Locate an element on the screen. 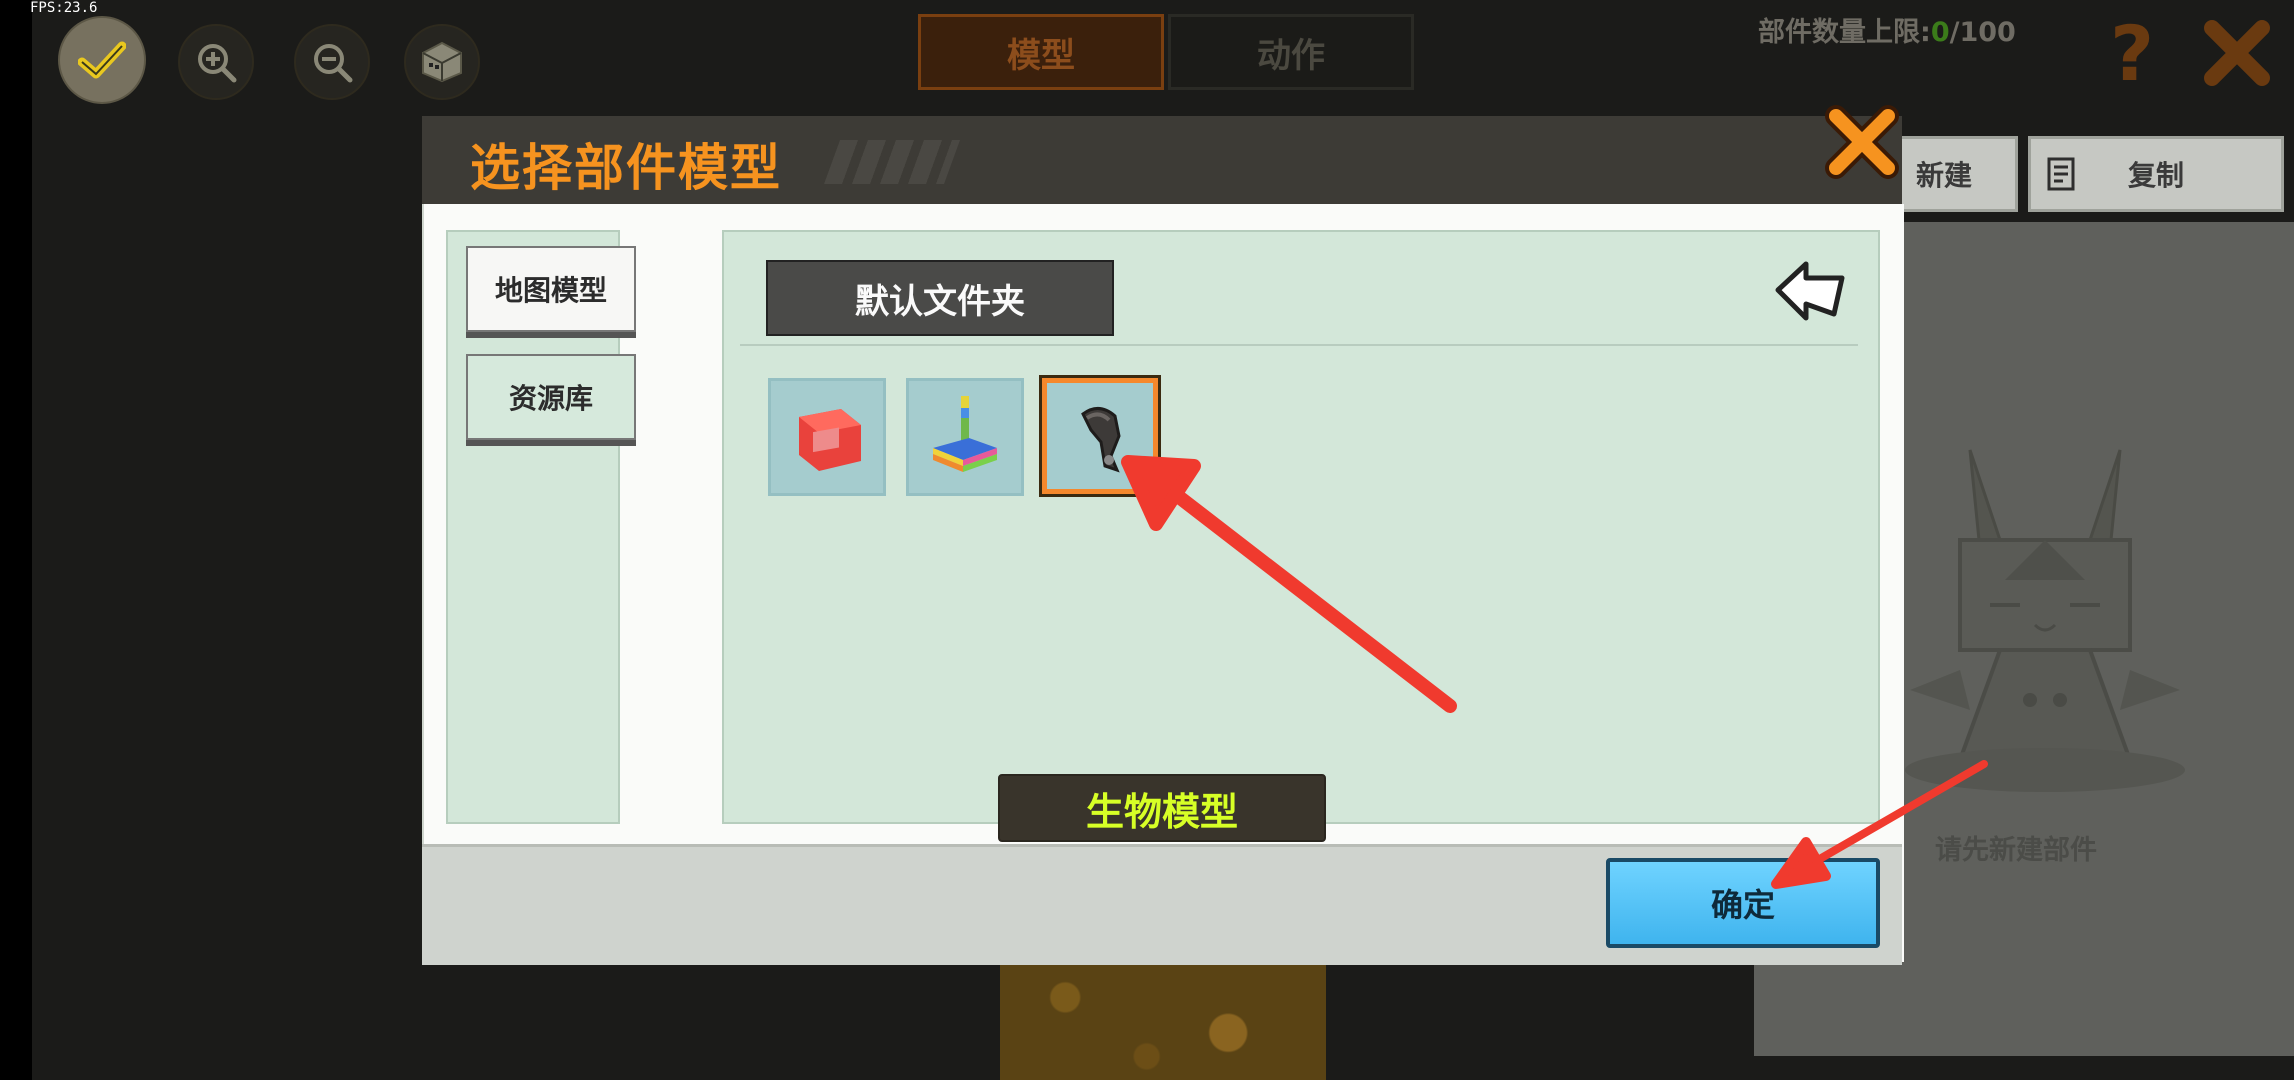  exit-button is located at coordinates (2237, 55).